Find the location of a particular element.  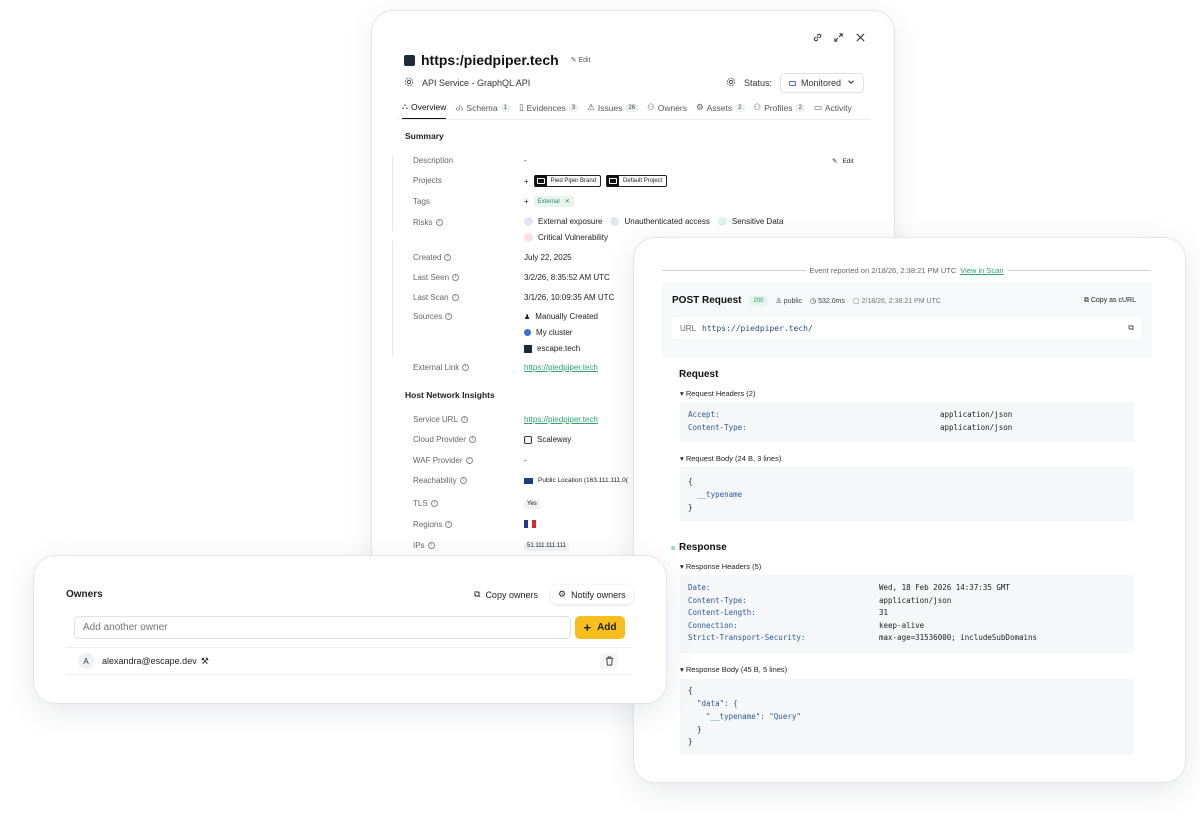

status-select: Monitored is located at coordinates (822, 83).